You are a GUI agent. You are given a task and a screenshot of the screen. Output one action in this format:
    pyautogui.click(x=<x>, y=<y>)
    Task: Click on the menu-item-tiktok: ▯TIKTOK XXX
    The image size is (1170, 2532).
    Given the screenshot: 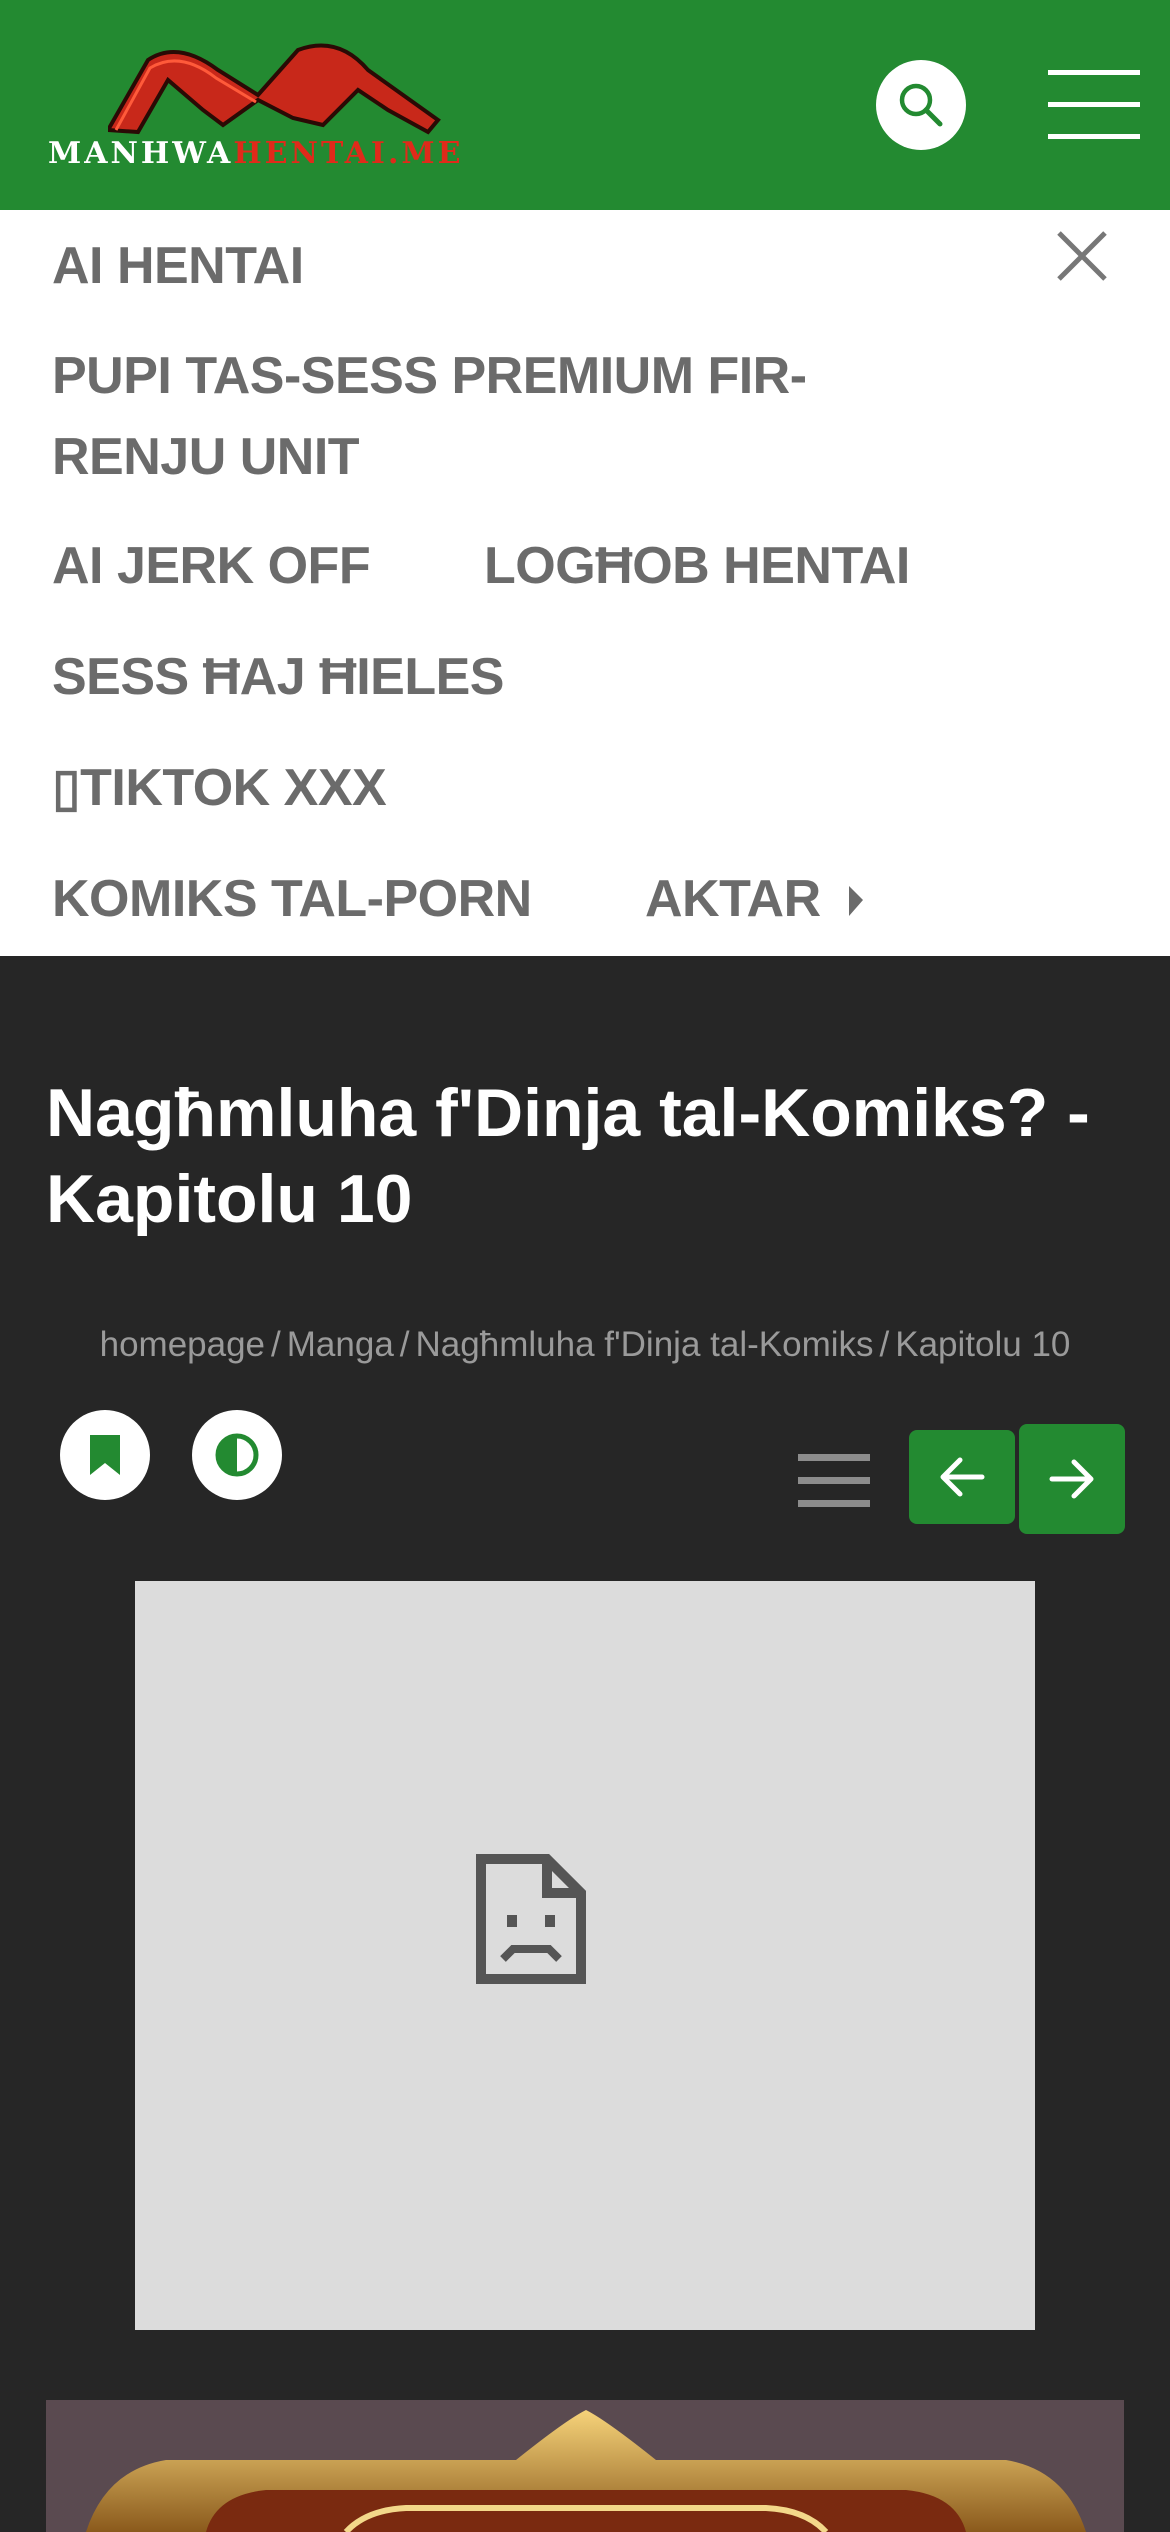 What is the action you would take?
    pyautogui.click(x=219, y=788)
    